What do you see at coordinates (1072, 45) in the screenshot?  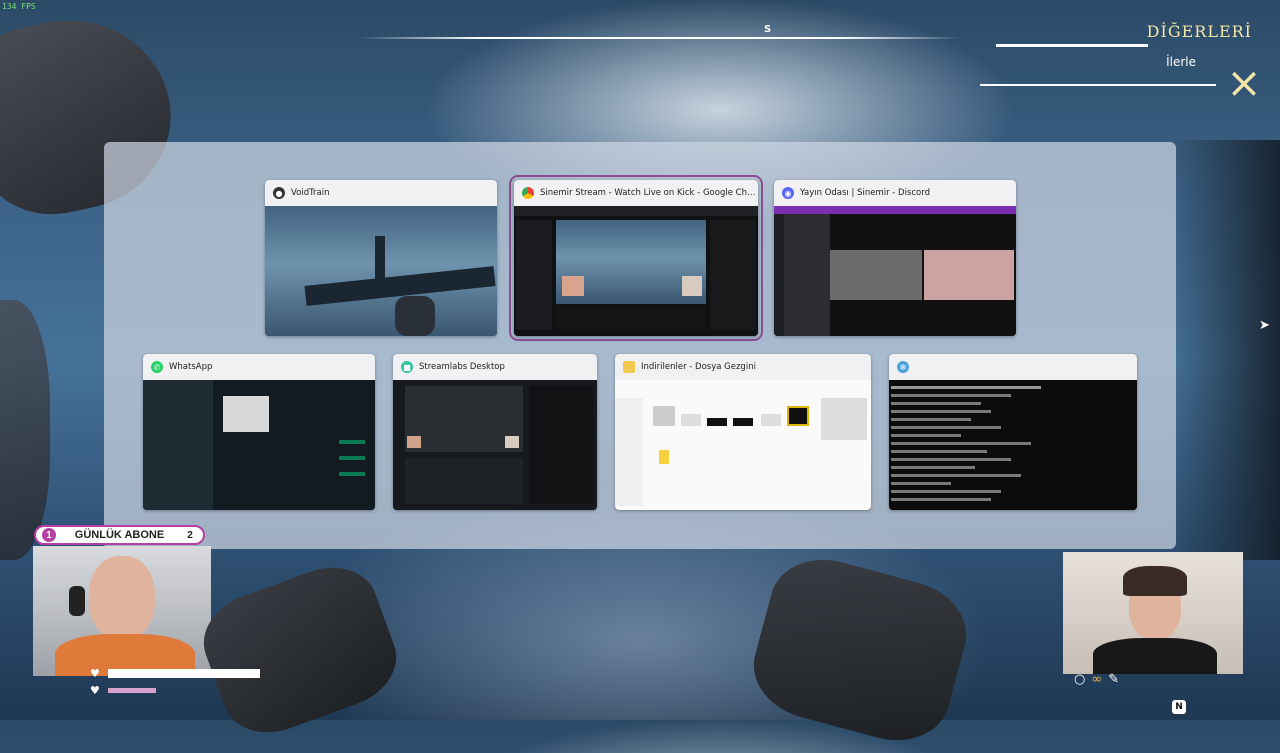 I see `objective-progress-bar` at bounding box center [1072, 45].